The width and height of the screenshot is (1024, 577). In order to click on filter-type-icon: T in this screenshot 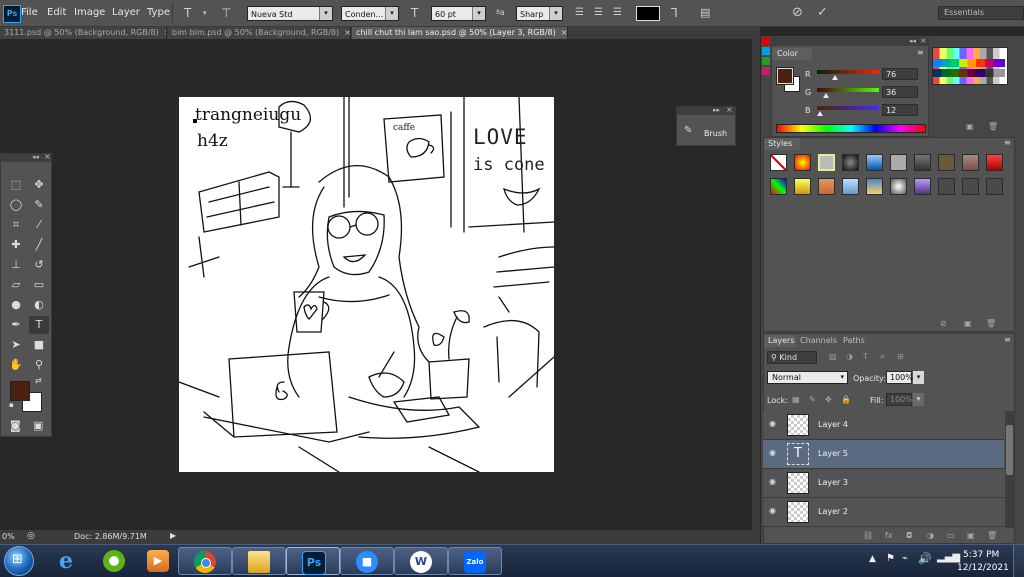, I will do `click(865, 356)`.